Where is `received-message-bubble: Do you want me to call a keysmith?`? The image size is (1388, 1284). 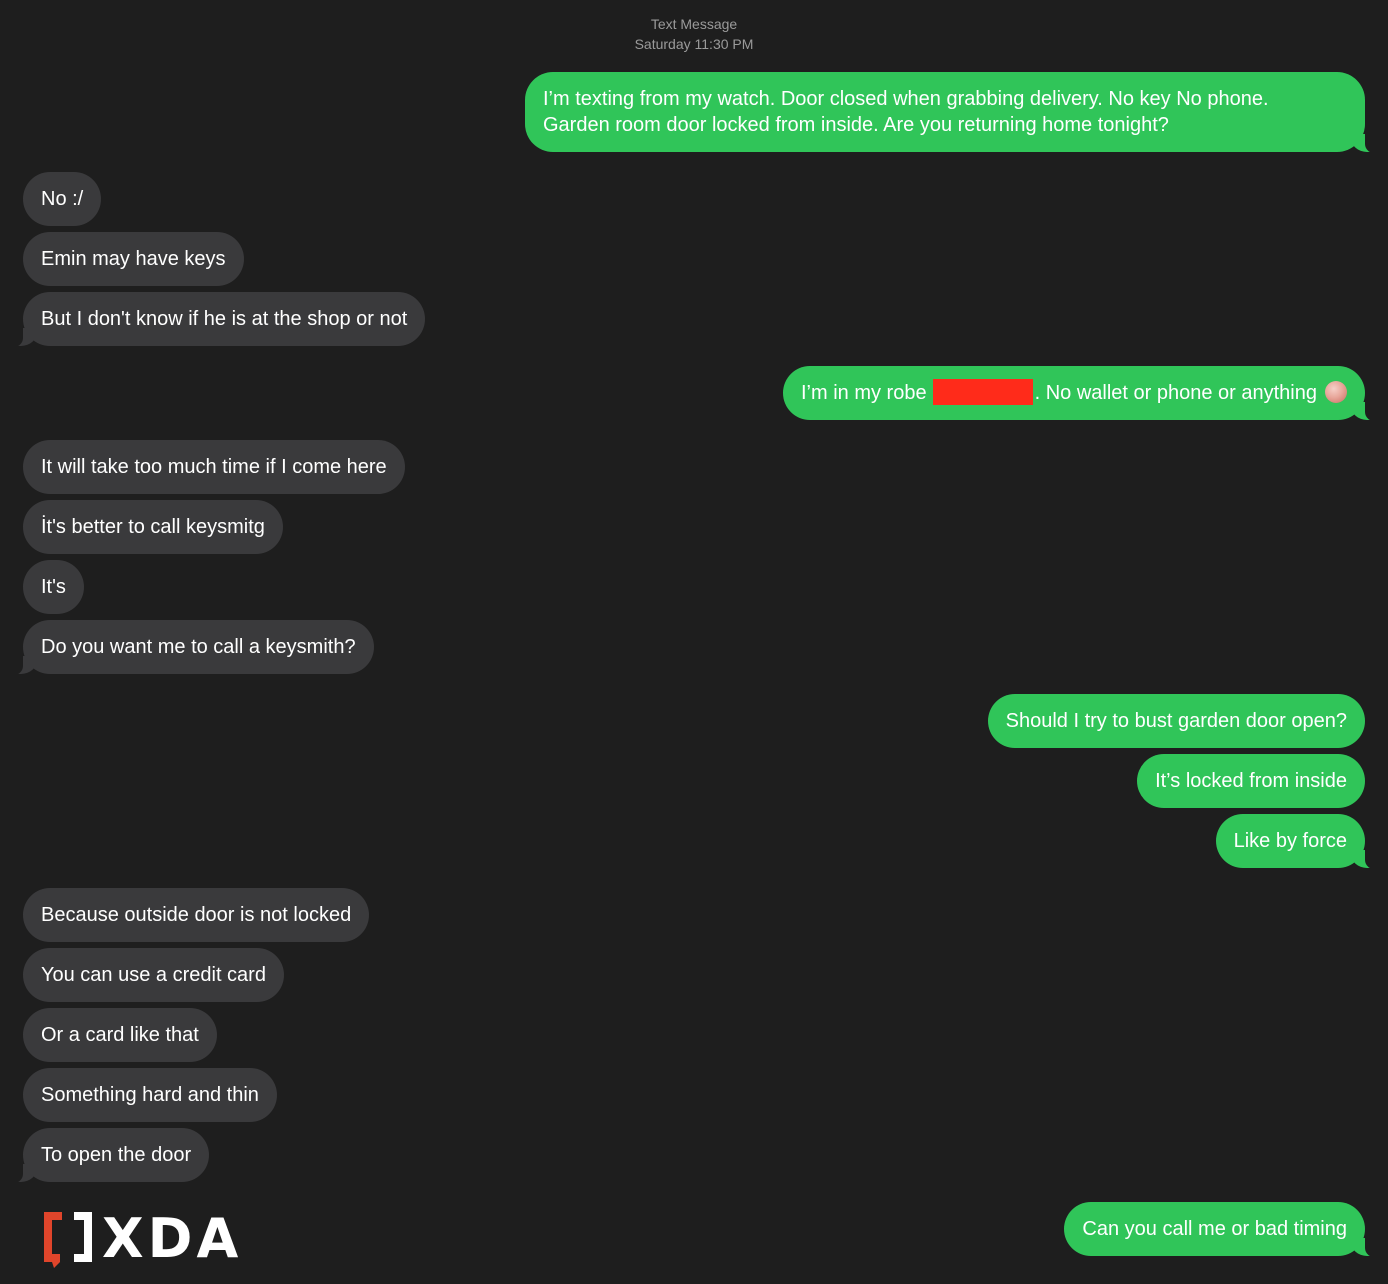
received-message-bubble: Do you want me to call a keysmith? is located at coordinates (189, 648).